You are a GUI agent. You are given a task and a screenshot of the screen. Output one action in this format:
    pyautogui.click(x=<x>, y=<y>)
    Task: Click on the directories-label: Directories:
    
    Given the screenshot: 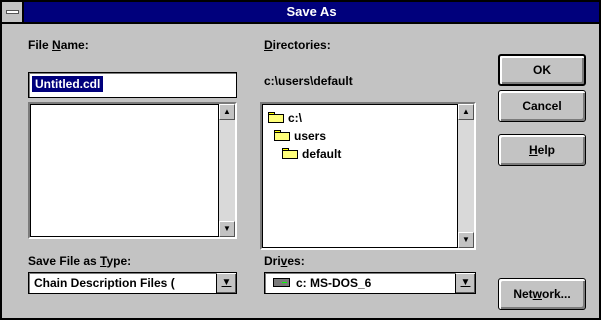 What is the action you would take?
    pyautogui.click(x=297, y=45)
    